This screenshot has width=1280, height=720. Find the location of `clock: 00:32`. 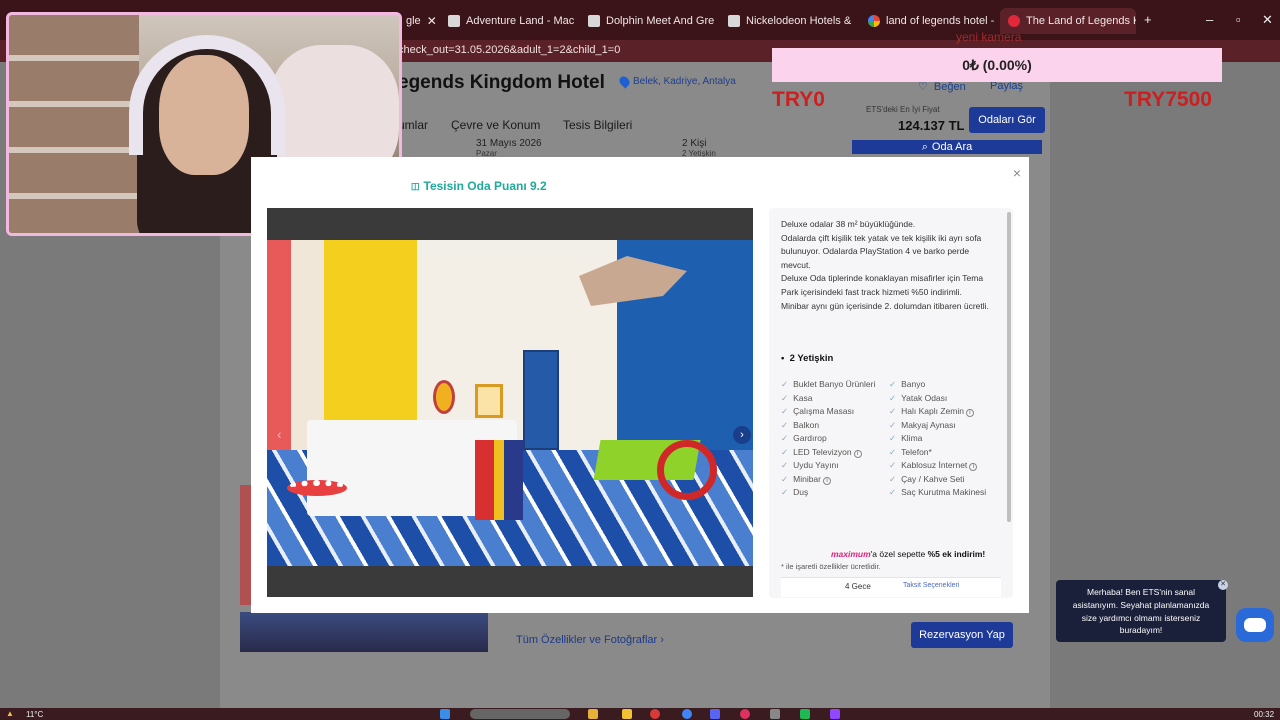

clock: 00:32 is located at coordinates (1264, 714).